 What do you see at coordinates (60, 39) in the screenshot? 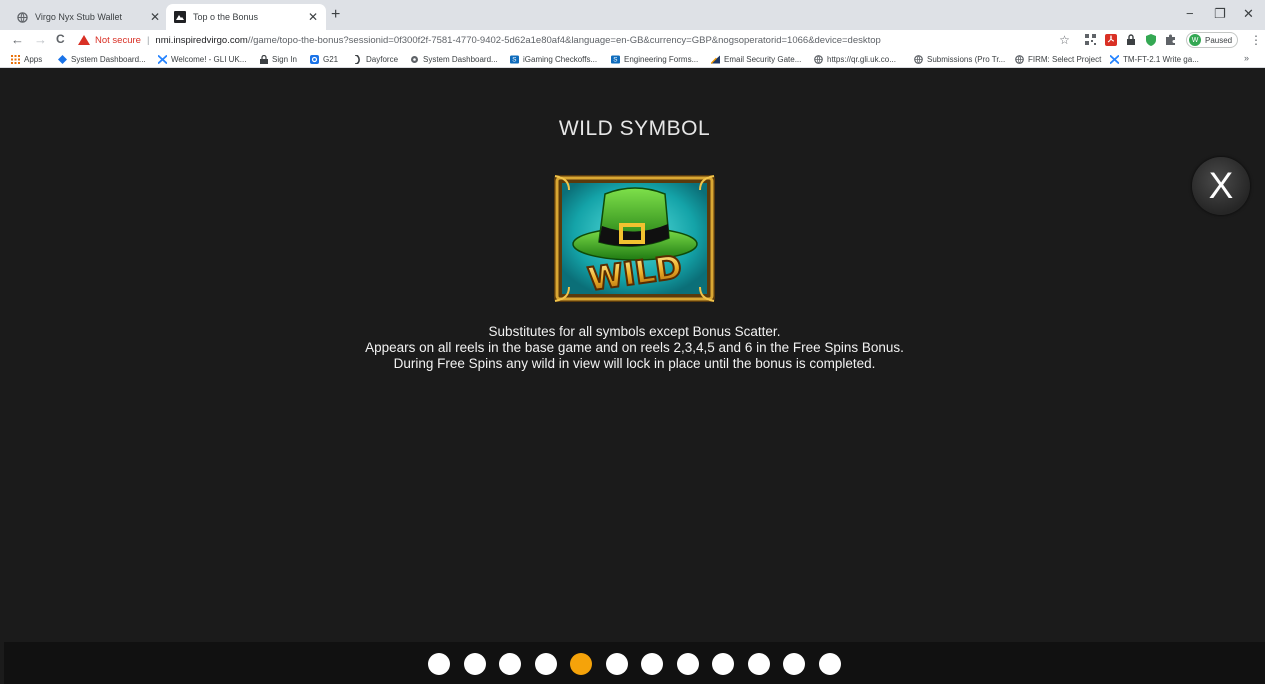
I see `reload-button: C` at bounding box center [60, 39].